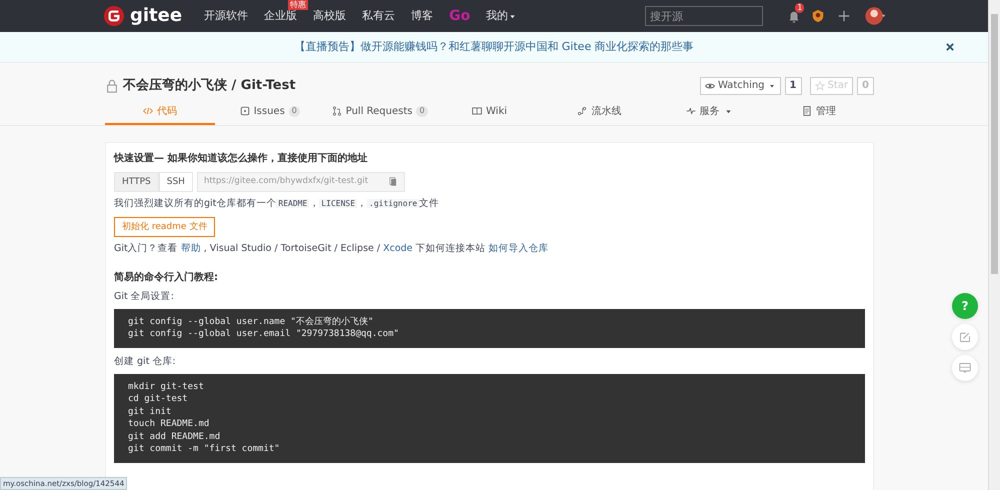 The image size is (1000, 490). I want to click on nav-link: 高校版, so click(329, 16).